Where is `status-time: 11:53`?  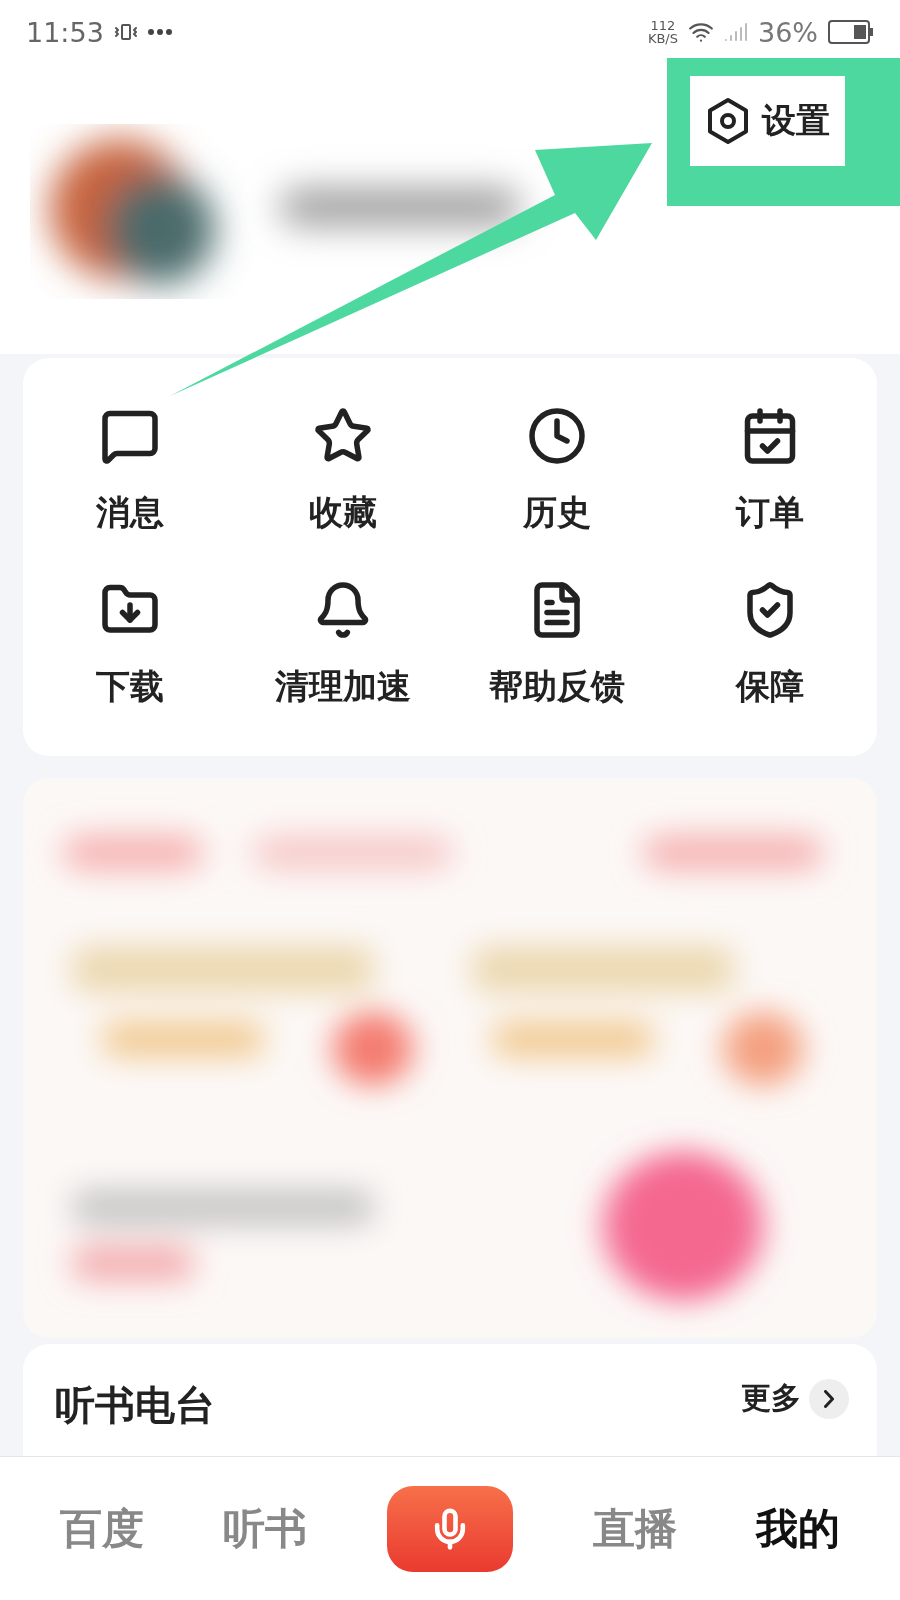 status-time: 11:53 is located at coordinates (65, 32).